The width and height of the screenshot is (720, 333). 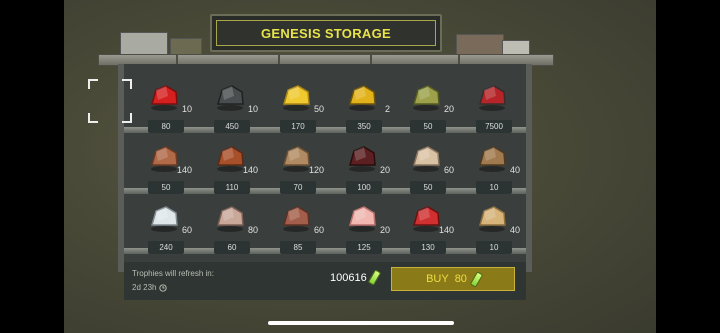 What do you see at coordinates (164, 97) in the screenshot?
I see `red-gas-can-icon` at bounding box center [164, 97].